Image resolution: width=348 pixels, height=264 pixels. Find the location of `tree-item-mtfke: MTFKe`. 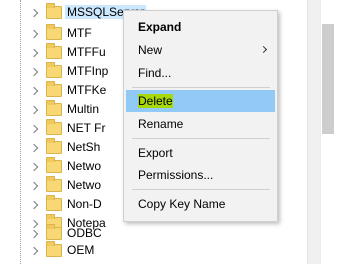

tree-item-mtfke: MTFKe is located at coordinates (60, 91).